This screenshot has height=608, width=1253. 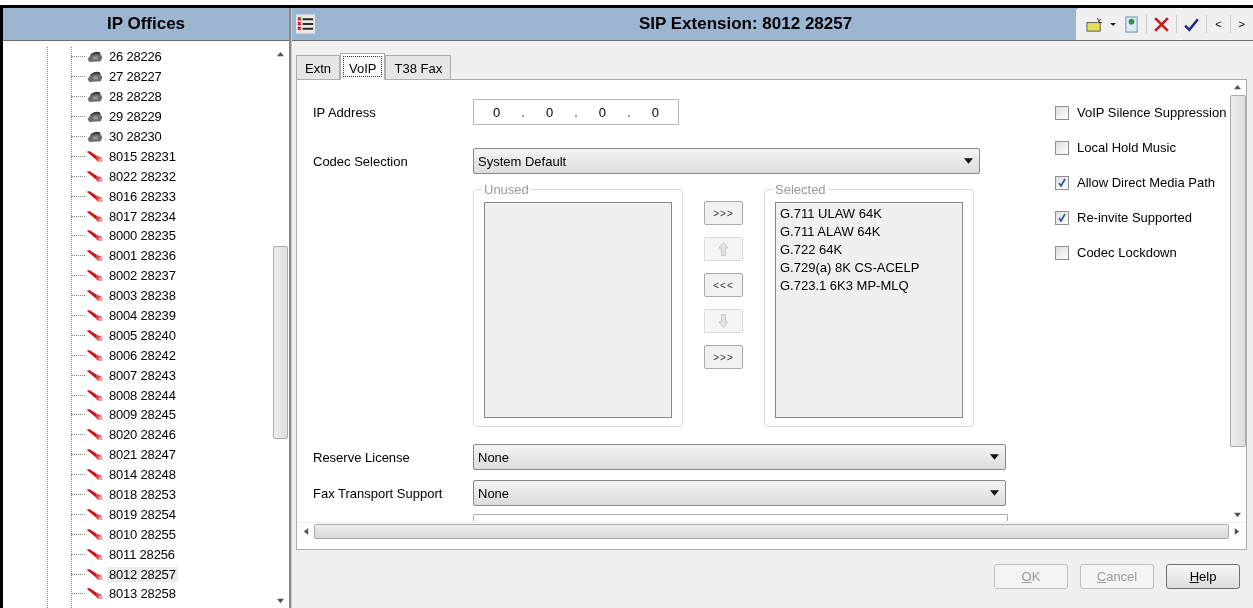 What do you see at coordinates (135, 97) in the screenshot?
I see `tree-item: 28 28228` at bounding box center [135, 97].